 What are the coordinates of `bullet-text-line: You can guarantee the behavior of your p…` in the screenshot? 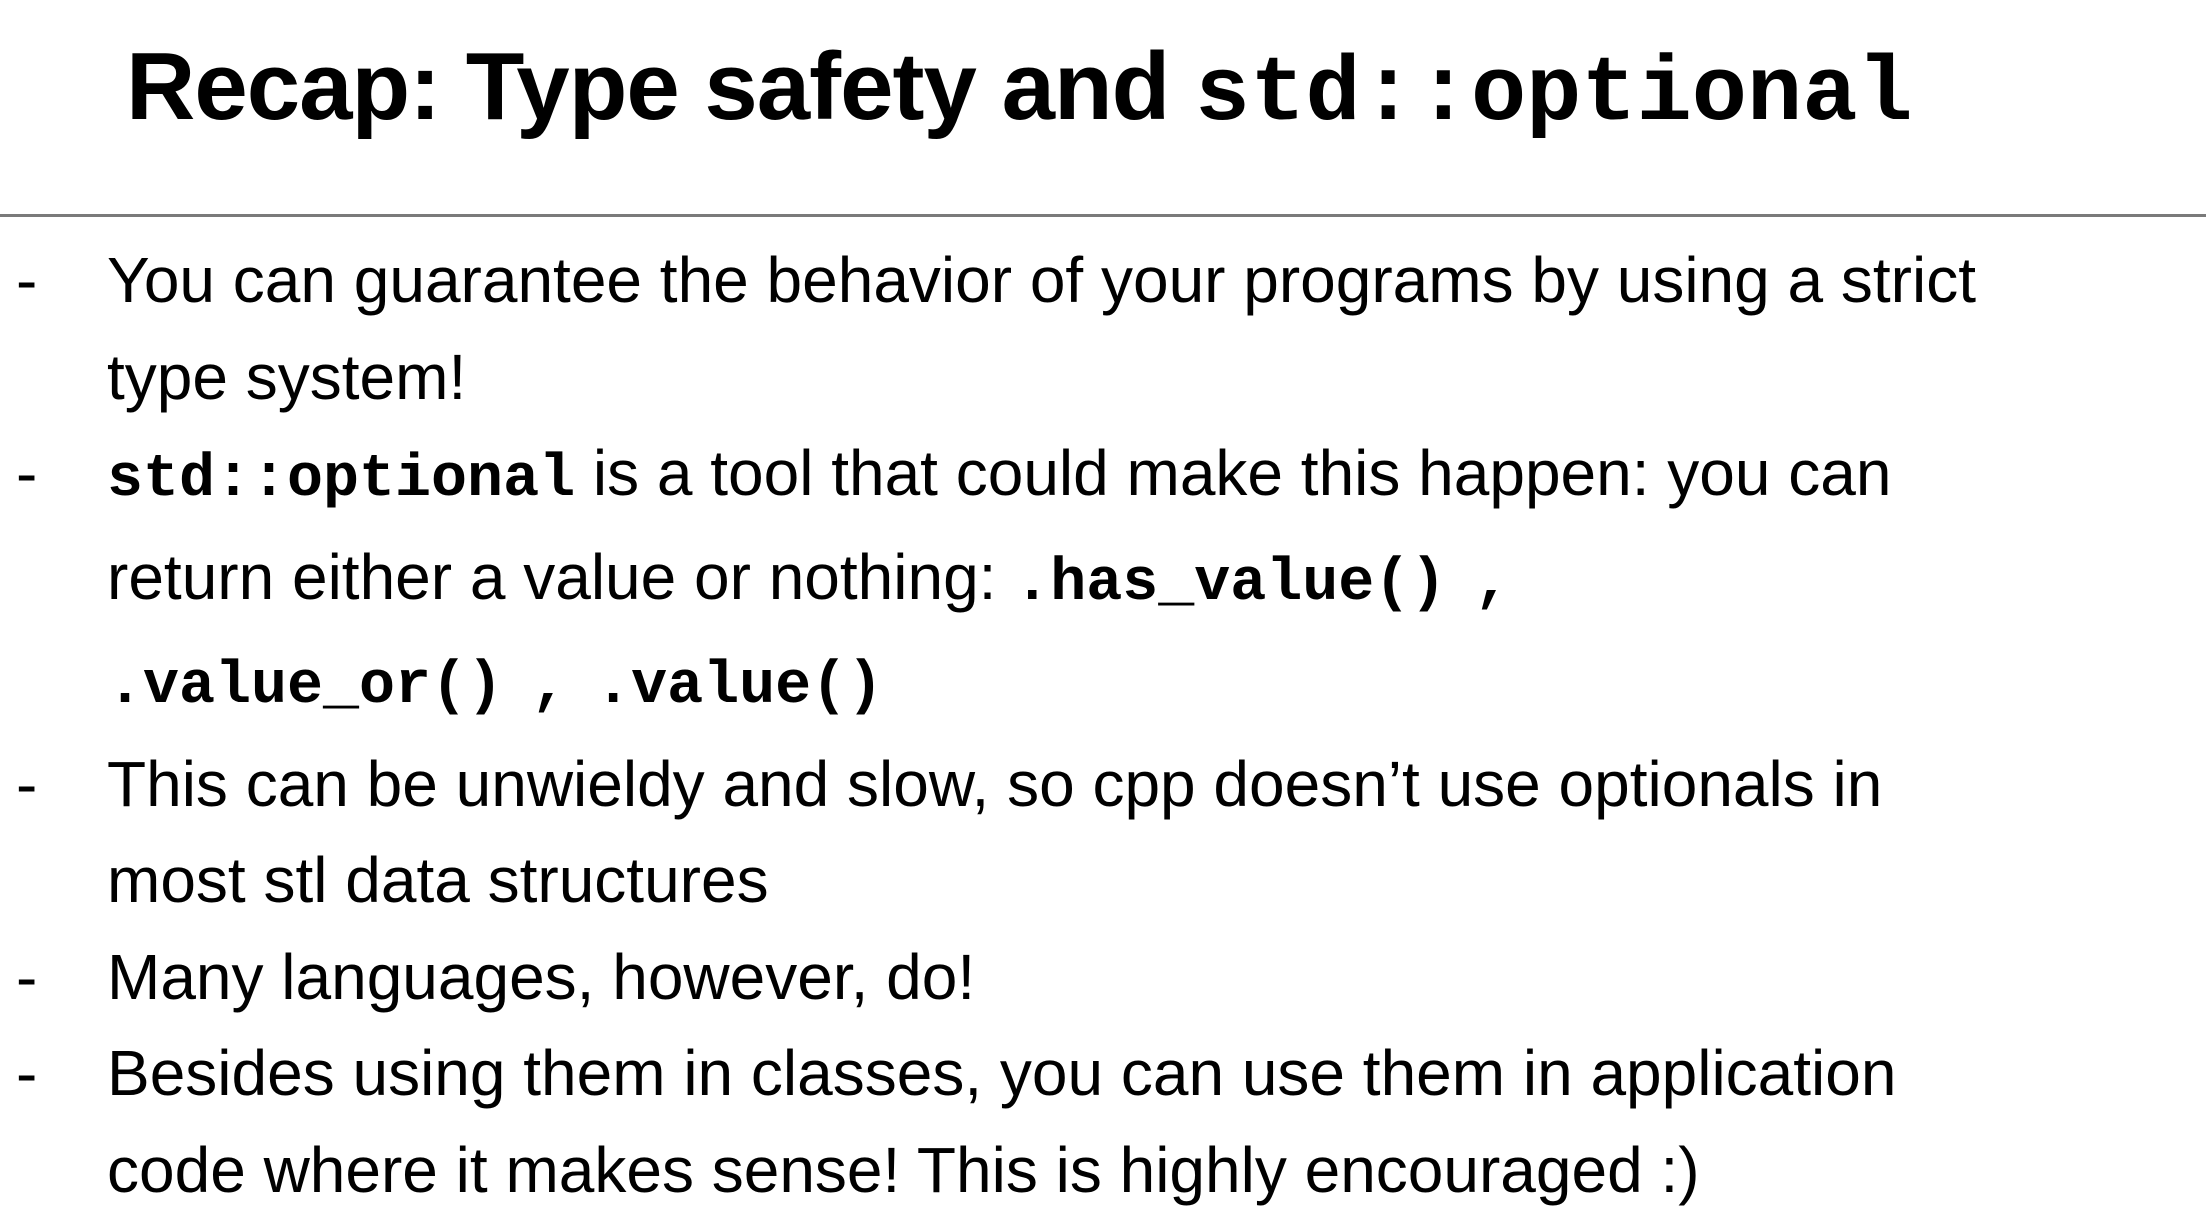 It's located at (1041, 280).